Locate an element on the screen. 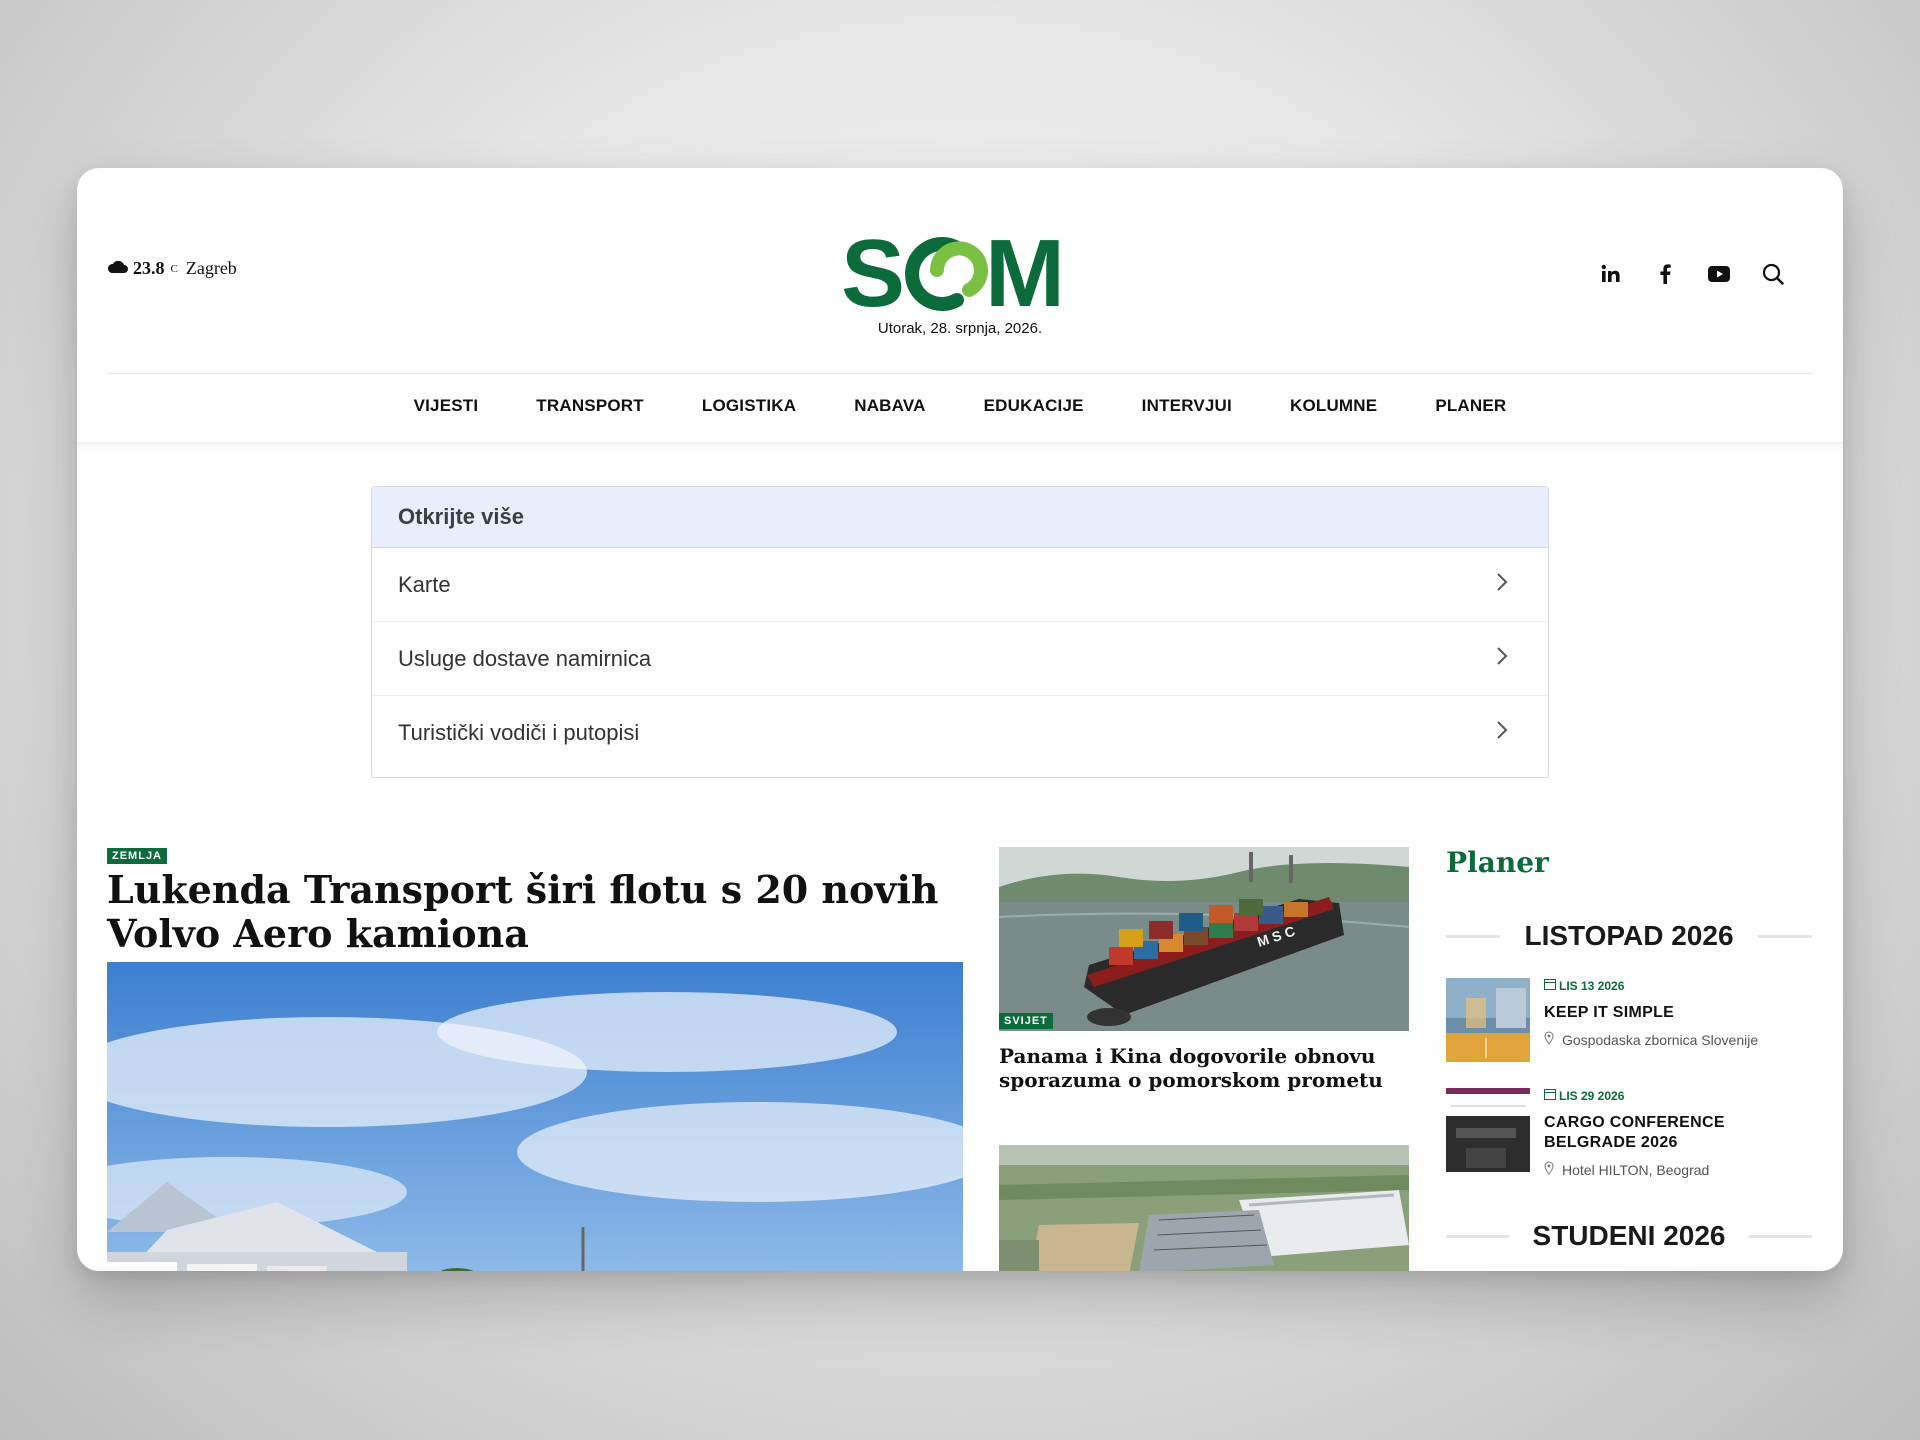 The image size is (1920, 1440). weather-unit: C is located at coordinates (174, 268).